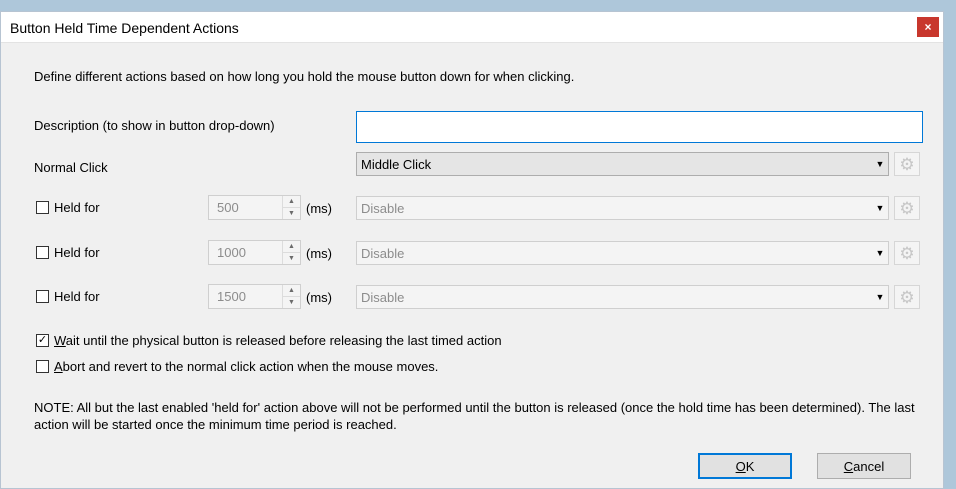  I want to click on normal-click-label: Normal Click, so click(71, 167).